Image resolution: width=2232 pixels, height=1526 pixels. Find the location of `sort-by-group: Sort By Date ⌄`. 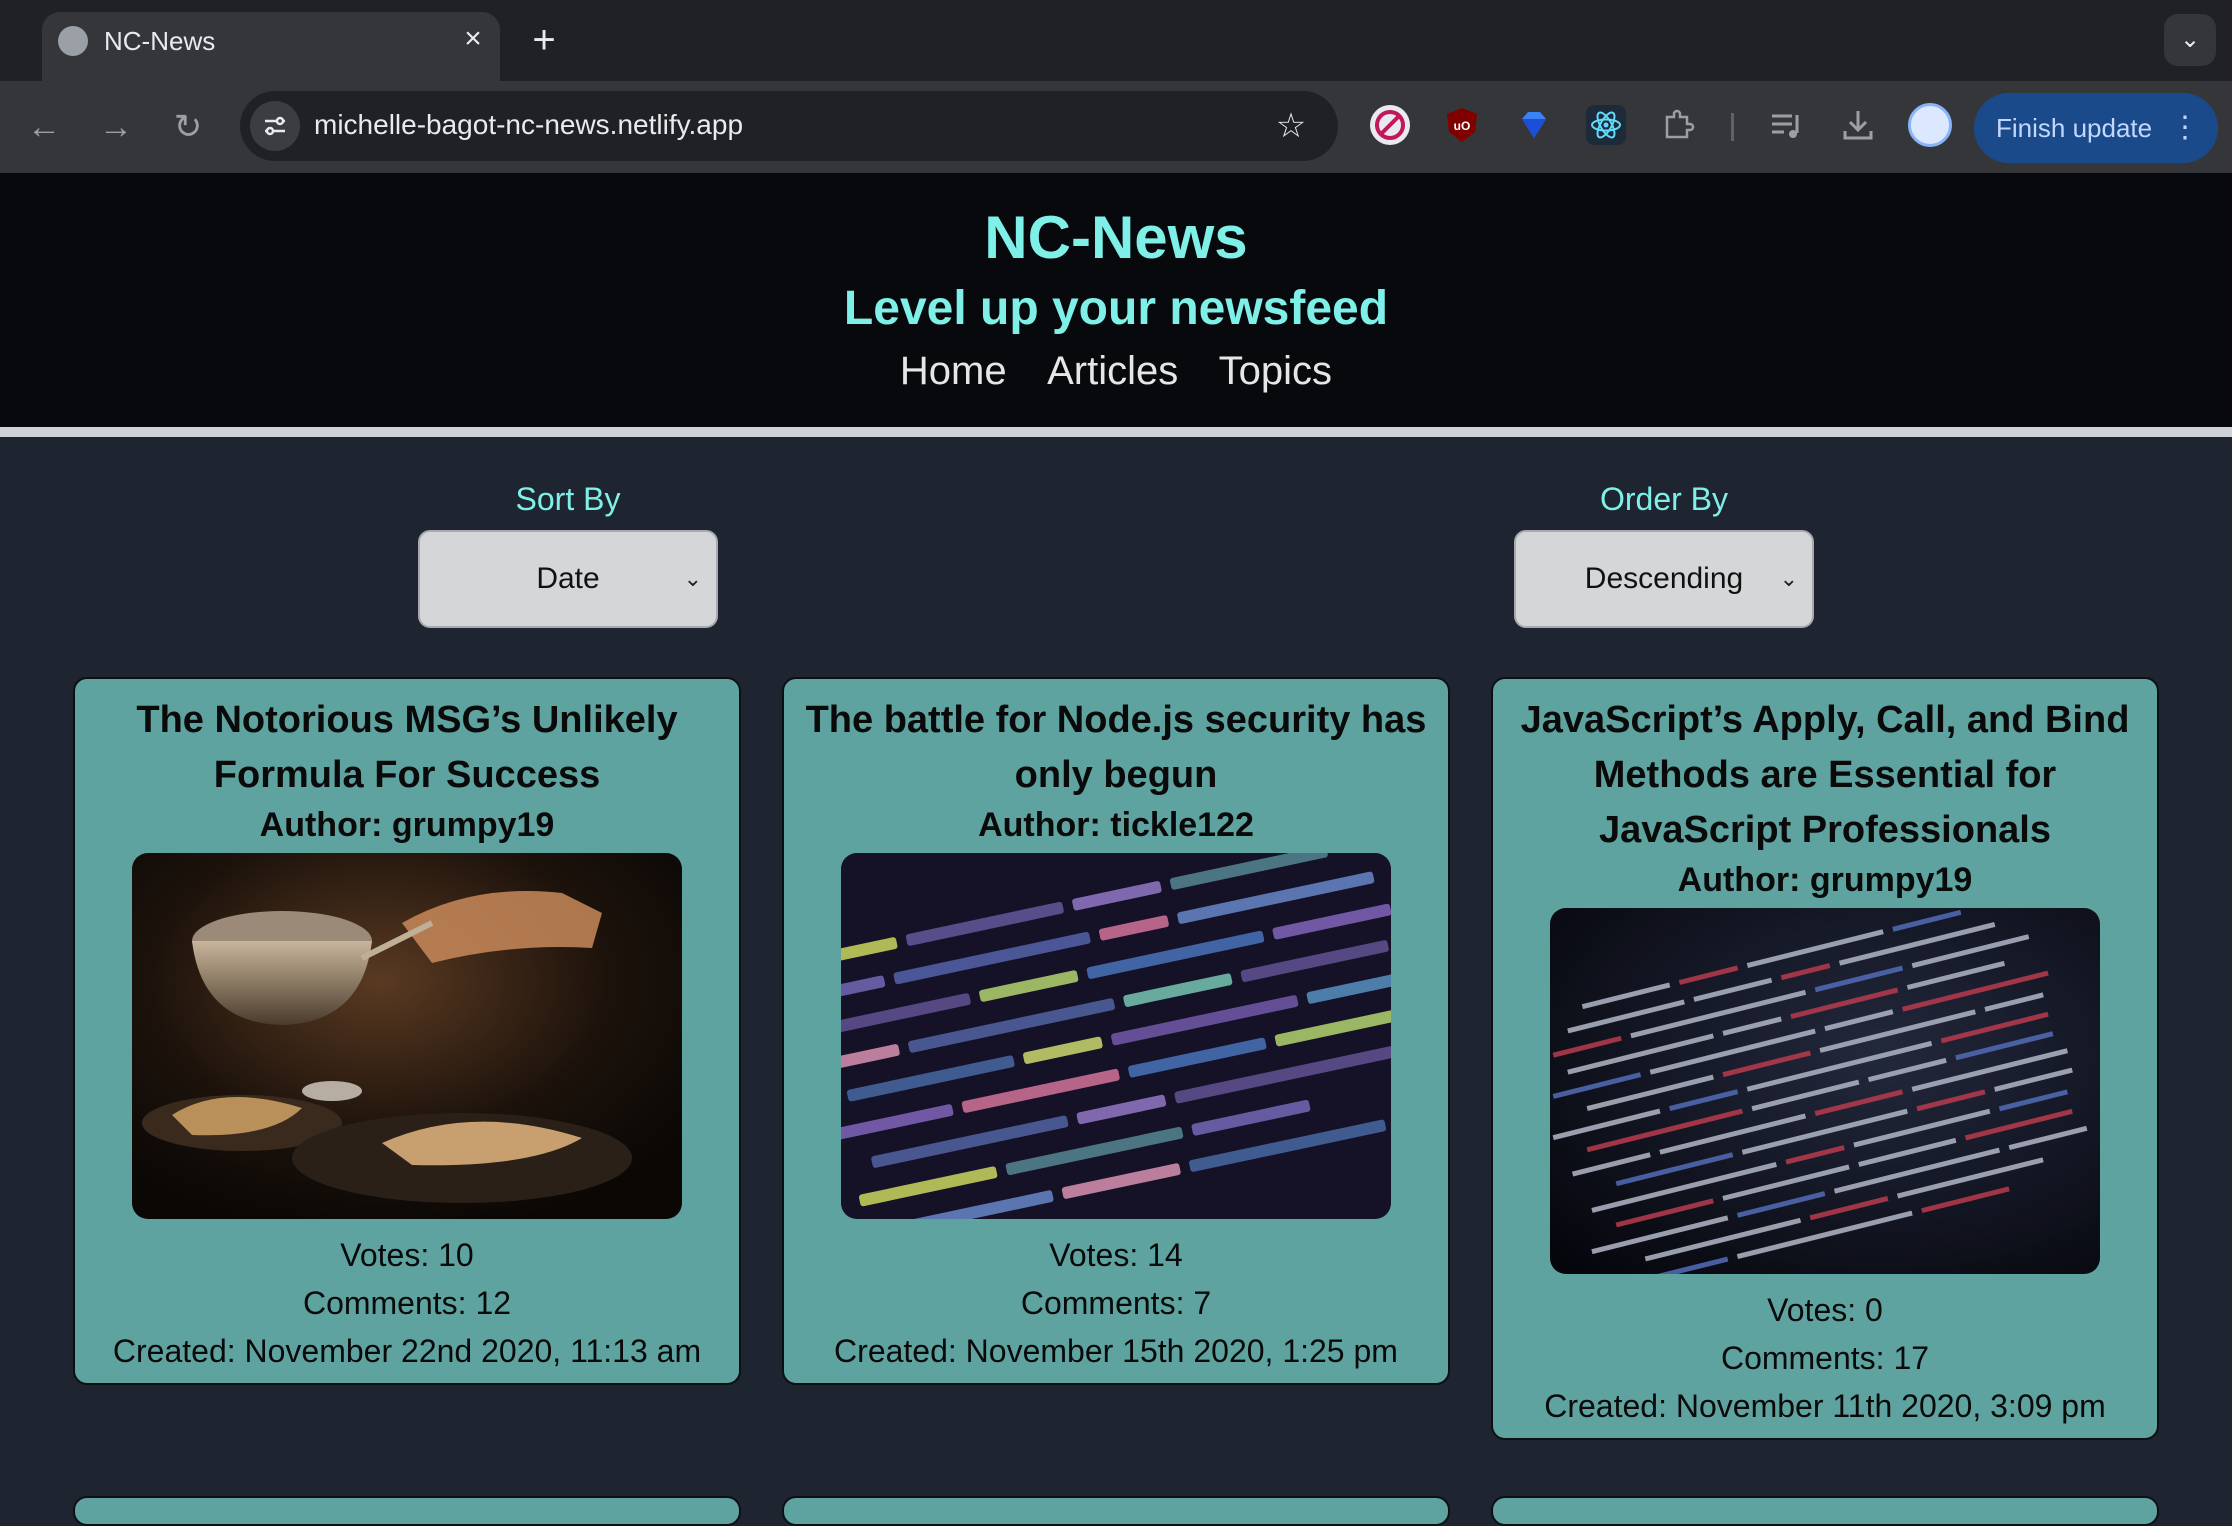

sort-by-group: Sort By Date ⌄ is located at coordinates (568, 553).